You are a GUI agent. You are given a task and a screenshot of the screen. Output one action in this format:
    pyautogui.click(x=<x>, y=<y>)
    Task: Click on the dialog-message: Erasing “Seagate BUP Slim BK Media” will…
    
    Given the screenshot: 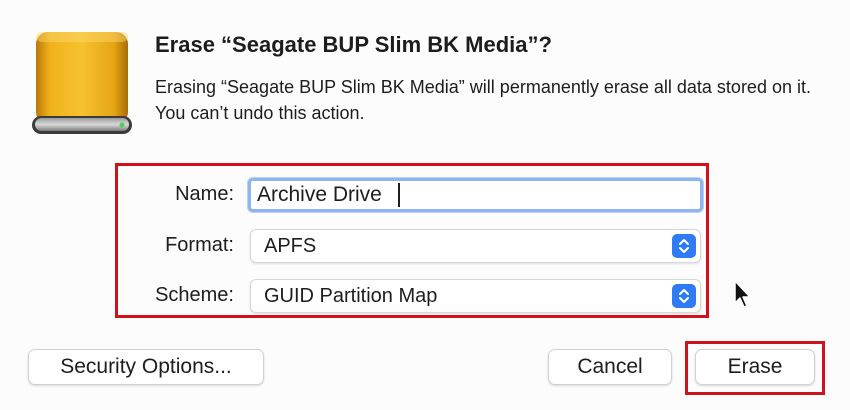 What is the action you would take?
    pyautogui.click(x=483, y=100)
    